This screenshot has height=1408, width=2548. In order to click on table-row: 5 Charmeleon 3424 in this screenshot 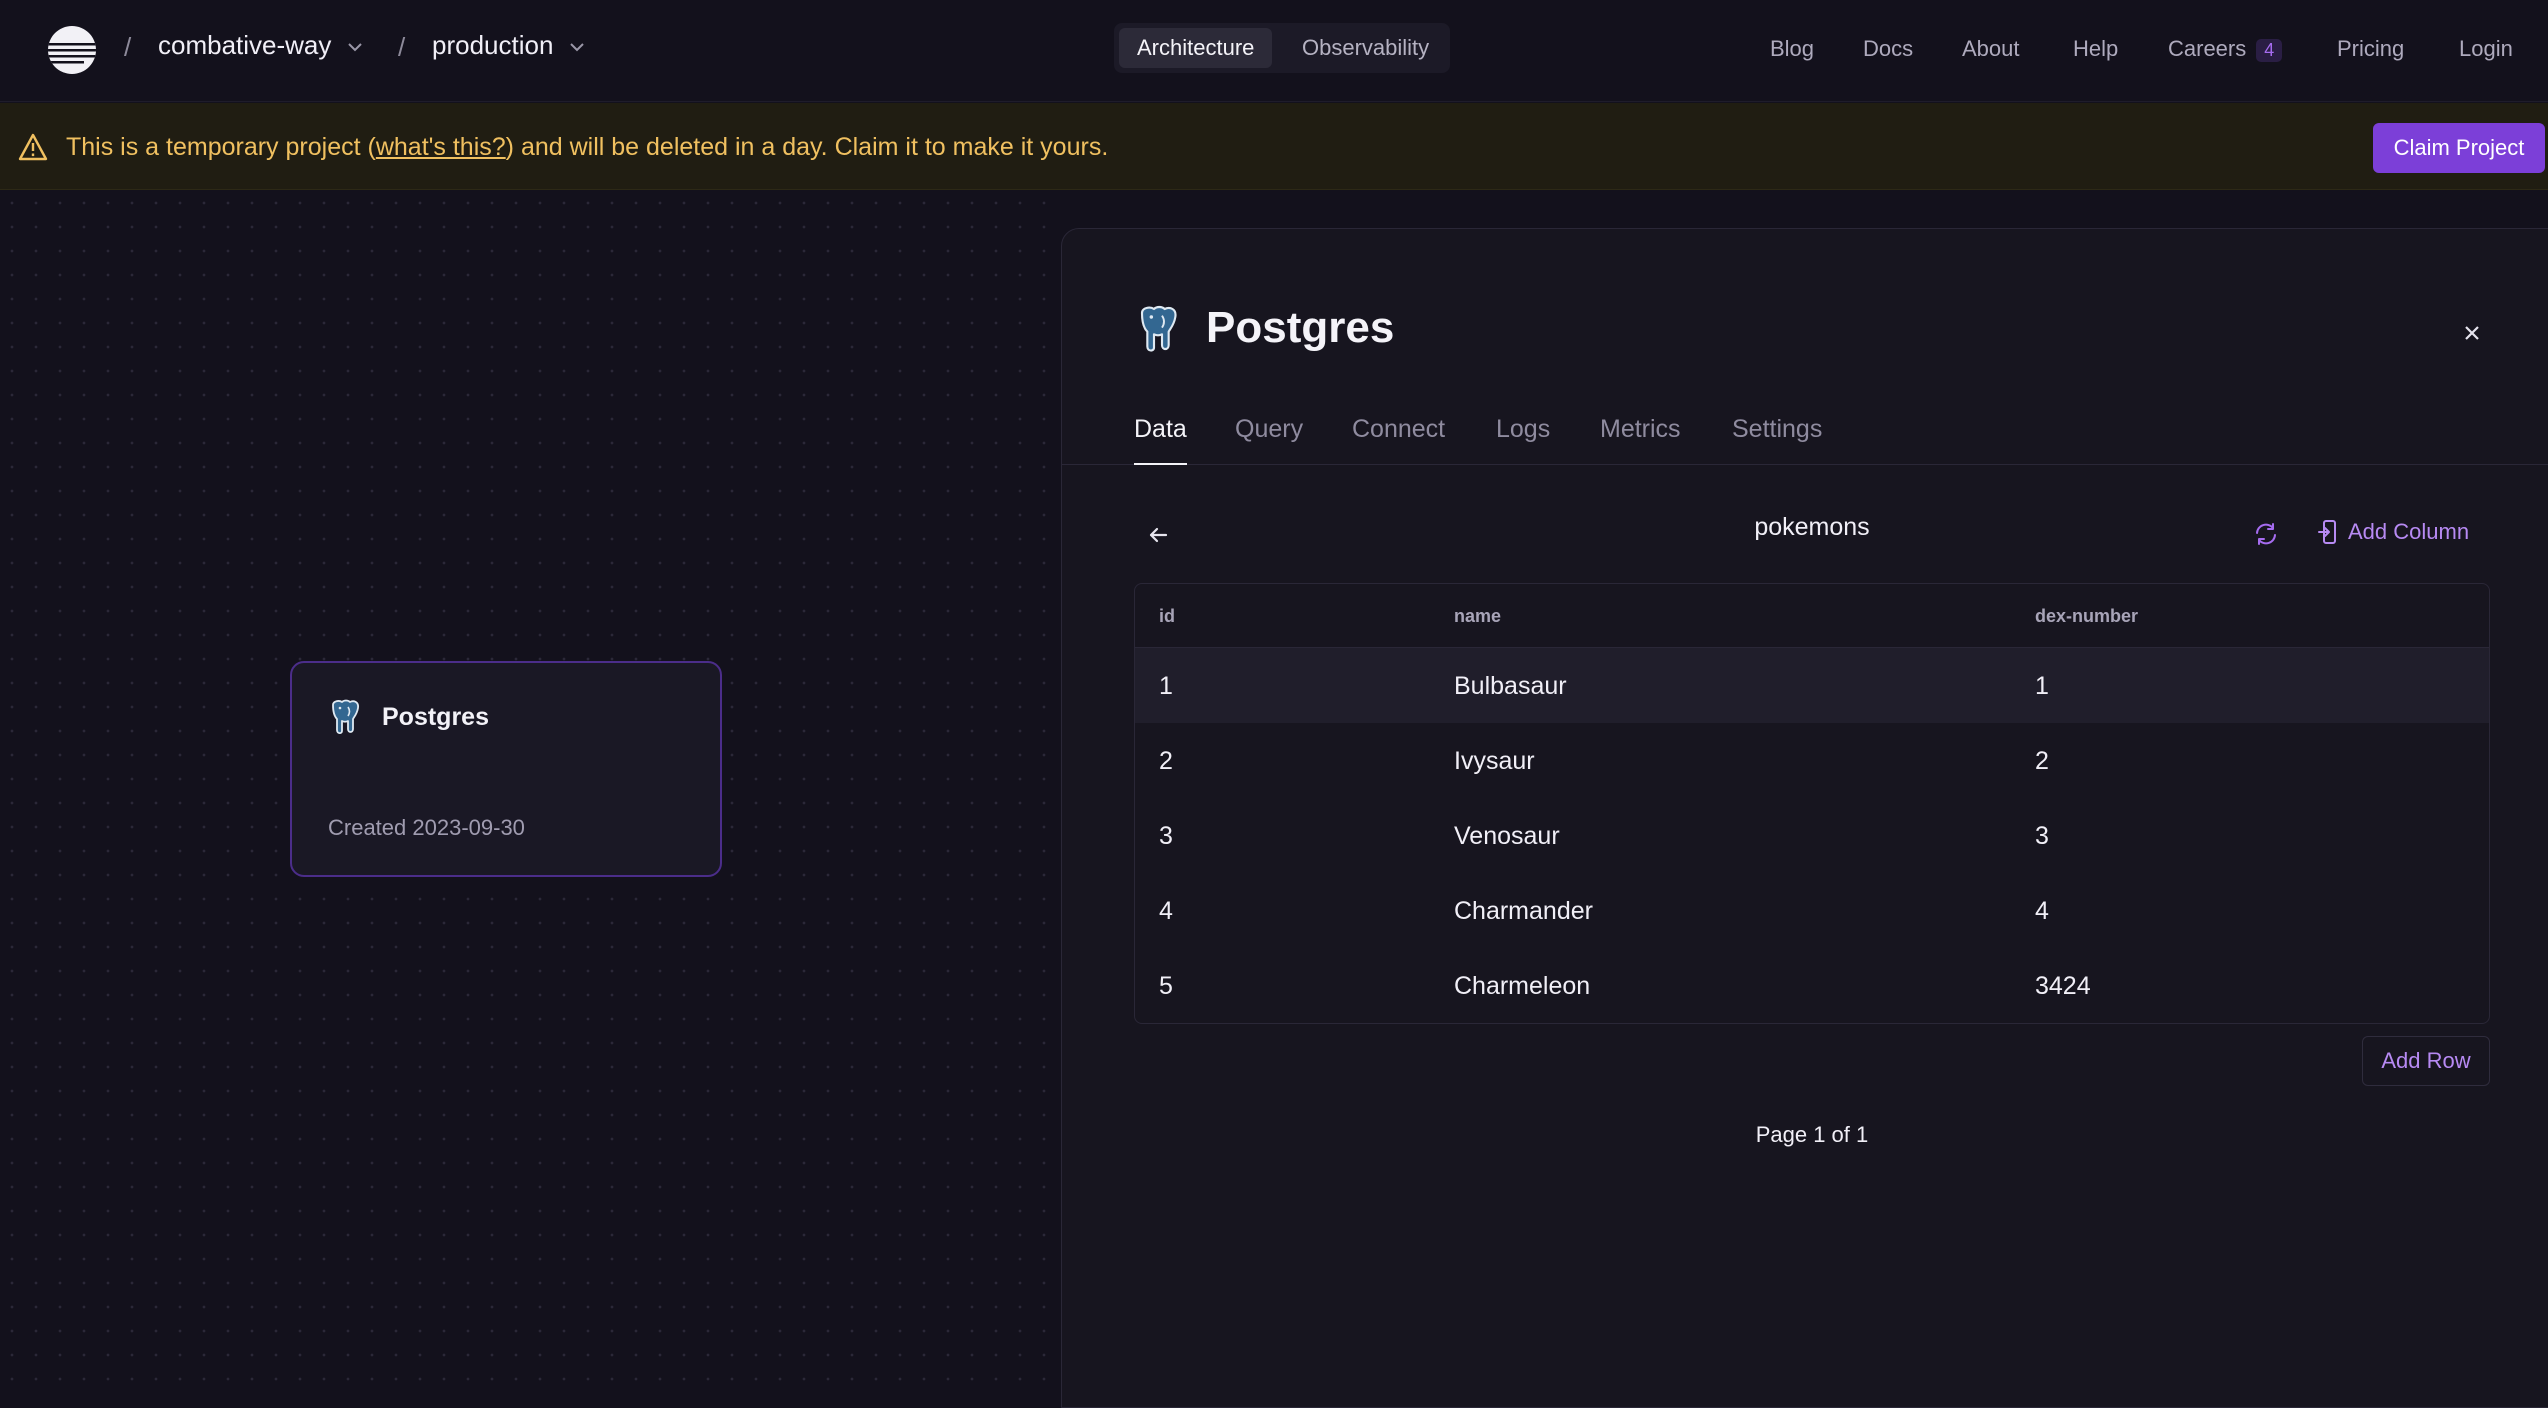, I will do `click(1812, 985)`.